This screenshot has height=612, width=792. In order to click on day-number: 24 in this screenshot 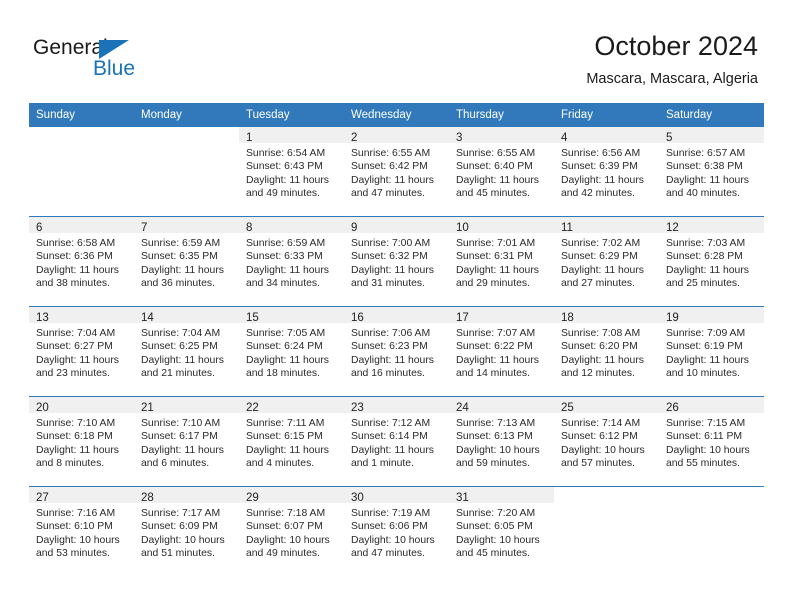, I will do `click(462, 408)`.